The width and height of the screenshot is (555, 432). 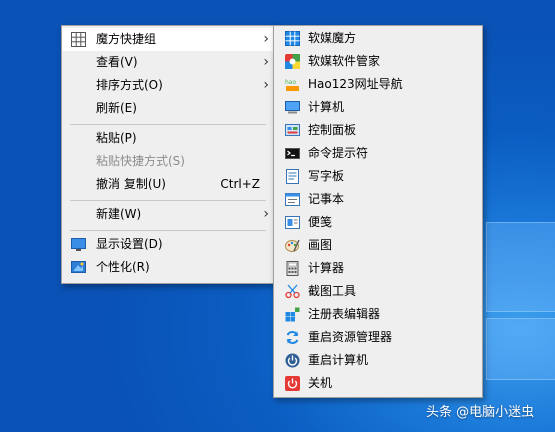 What do you see at coordinates (320, 222) in the screenshot?
I see `menu-item-label: 便笺` at bounding box center [320, 222].